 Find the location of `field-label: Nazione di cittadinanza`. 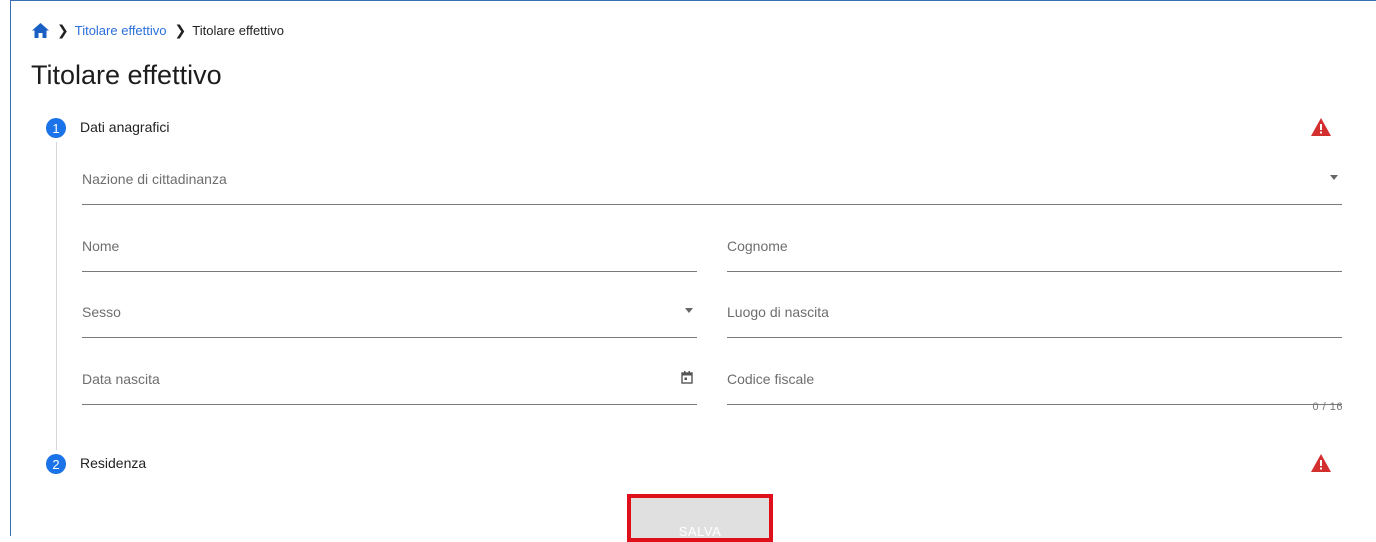

field-label: Nazione di cittadinanza is located at coordinates (154, 179).